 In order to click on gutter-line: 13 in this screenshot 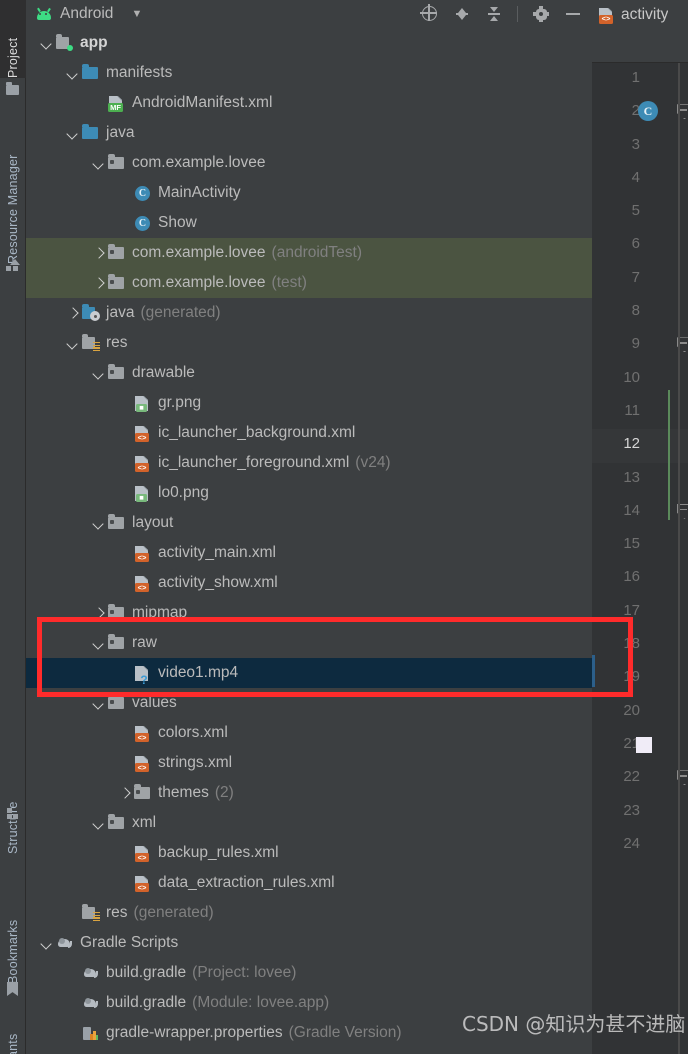, I will do `click(640, 479)`.